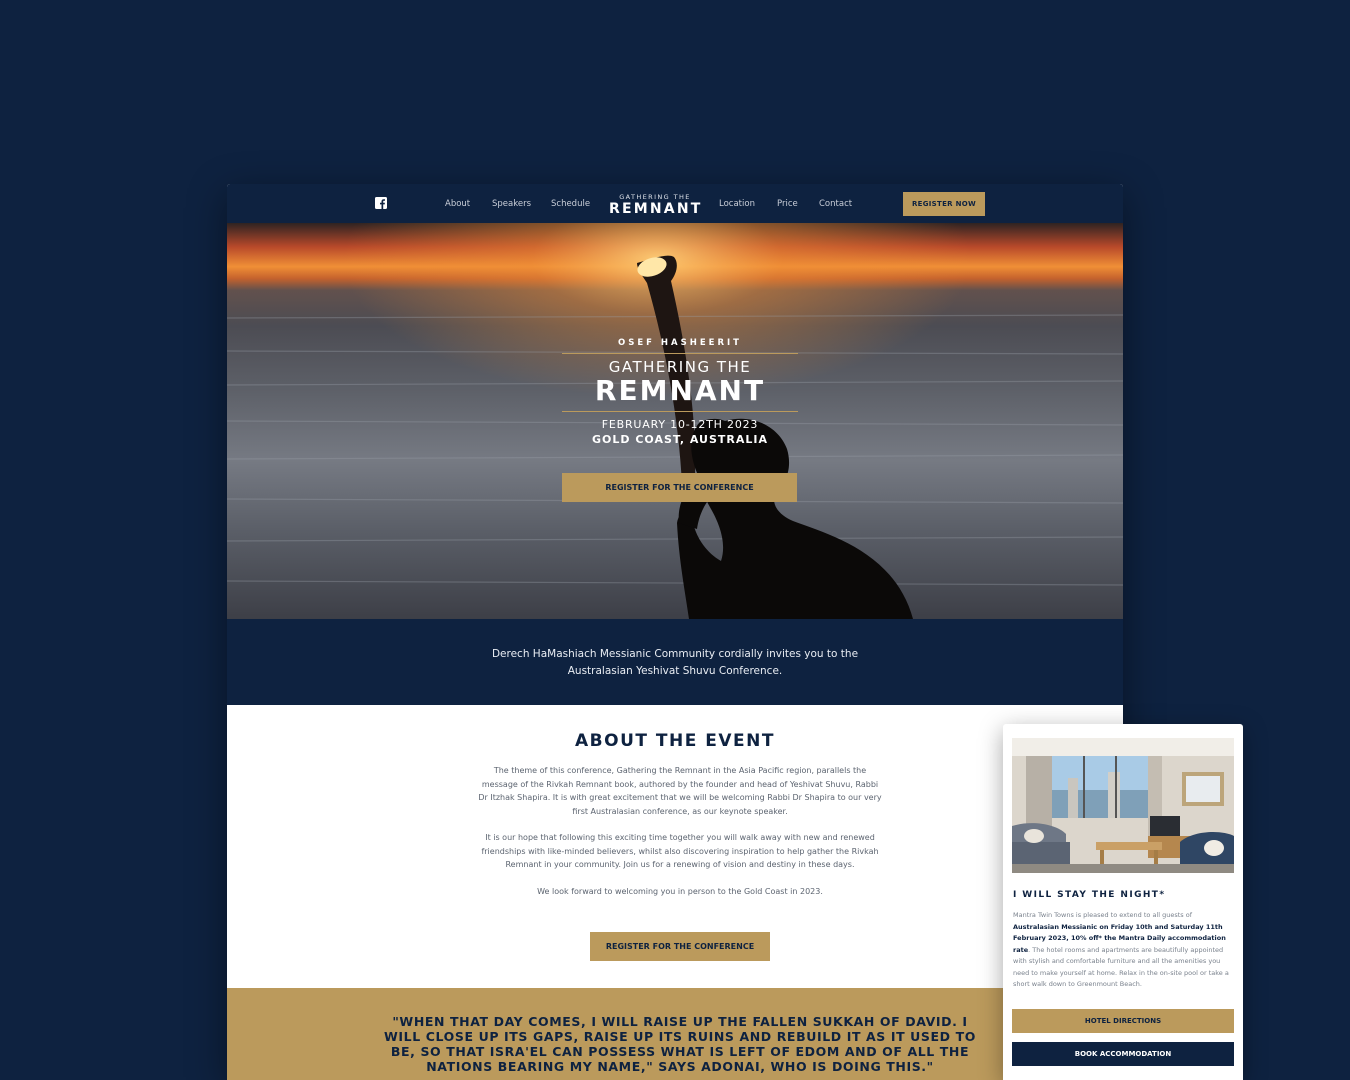 The height and width of the screenshot is (1080, 1350). I want to click on site-logo: GATHERING THE REMNANT, so click(655, 205).